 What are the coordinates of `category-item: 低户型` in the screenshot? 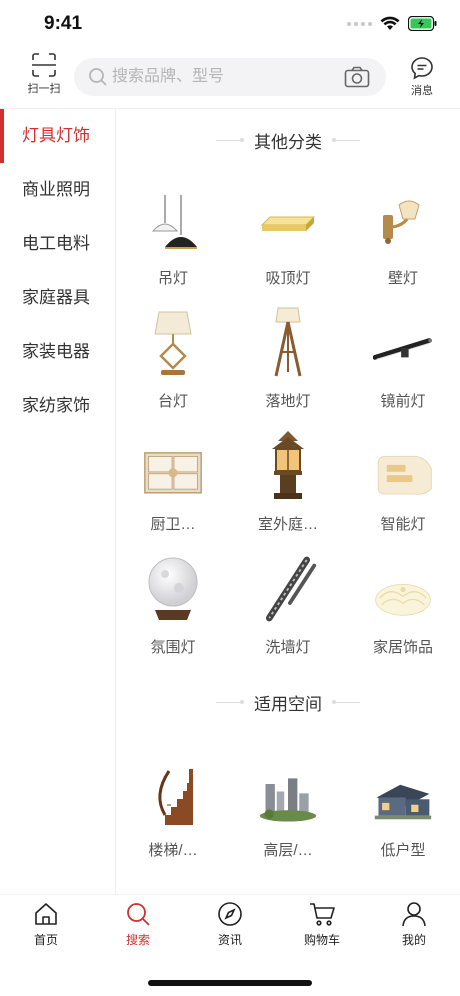 It's located at (403, 812).